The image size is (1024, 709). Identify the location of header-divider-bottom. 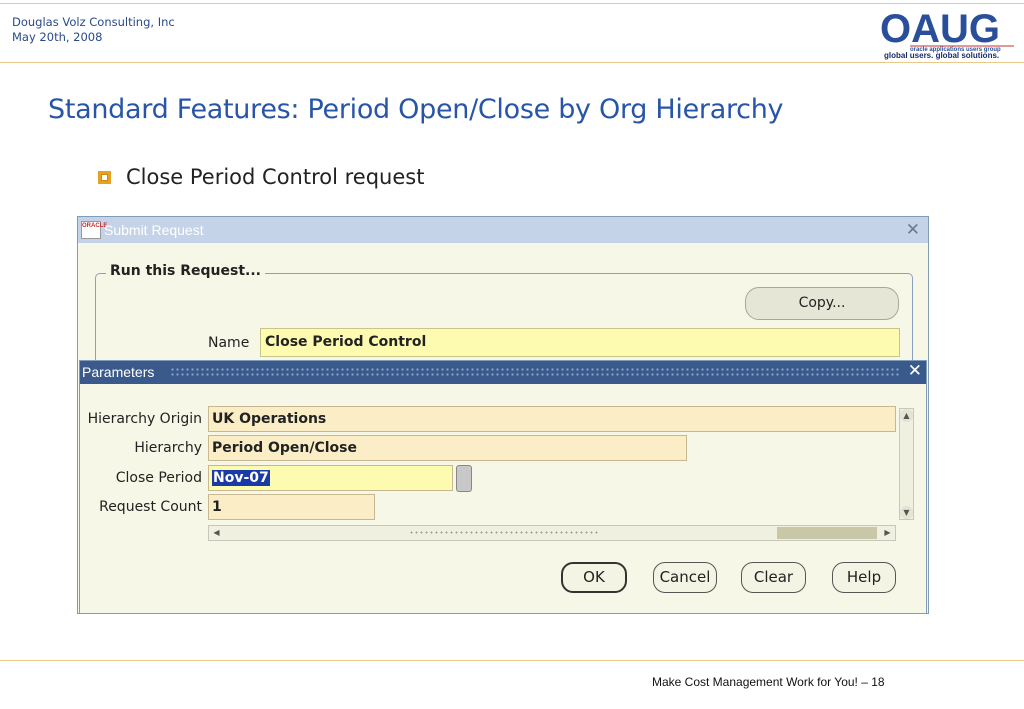
(512, 62).